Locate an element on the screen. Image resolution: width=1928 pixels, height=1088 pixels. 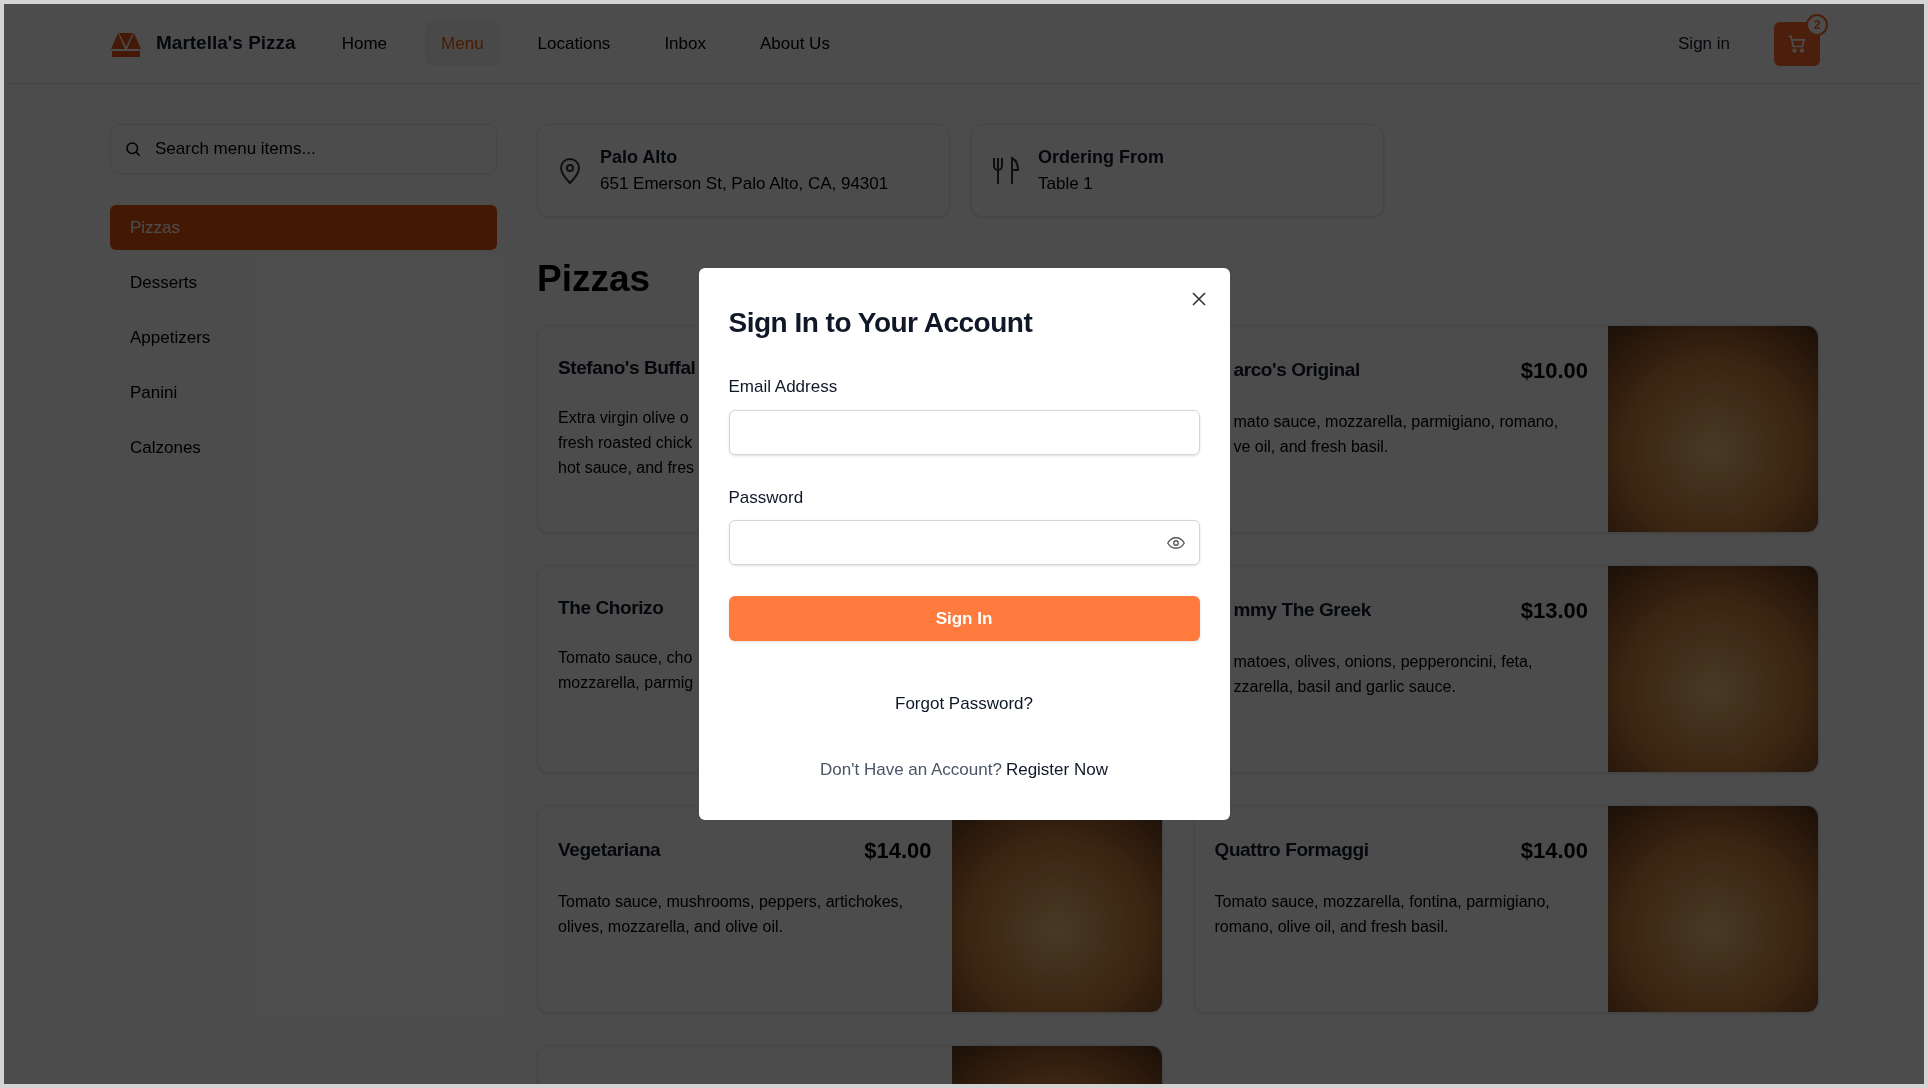
item-description-line: mato sauce, mozzarella, parmigiano, romano, is located at coordinates (1396, 422).